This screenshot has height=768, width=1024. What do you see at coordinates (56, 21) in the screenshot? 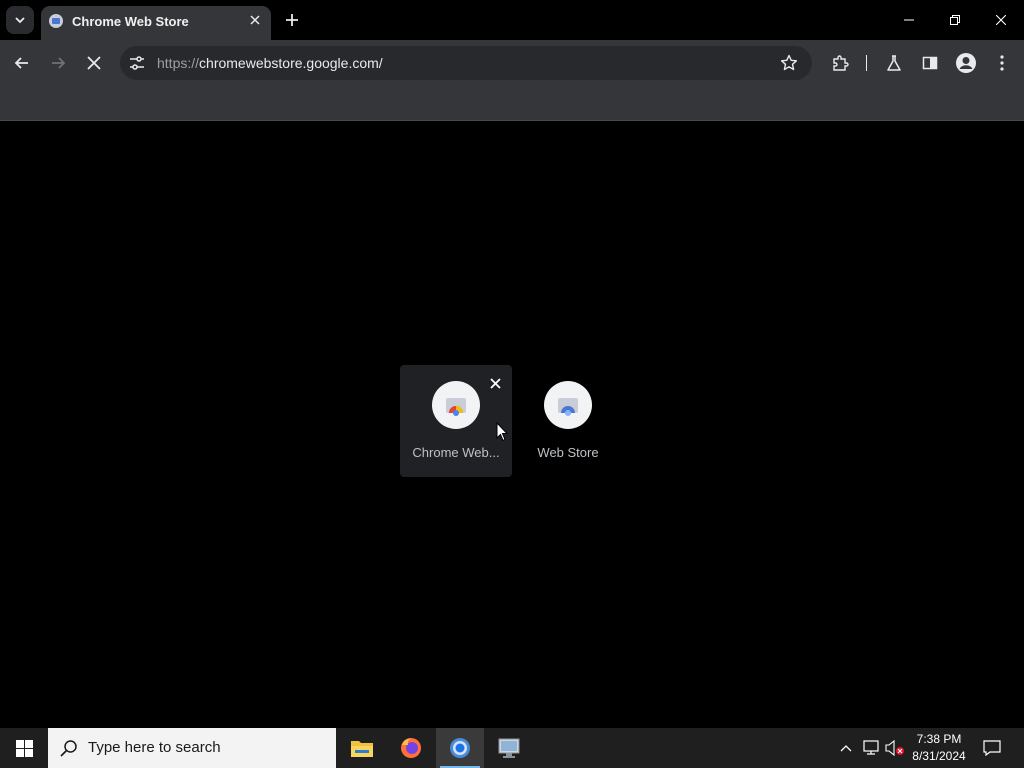
I see `chrome-web-store-favicon-icon` at bounding box center [56, 21].